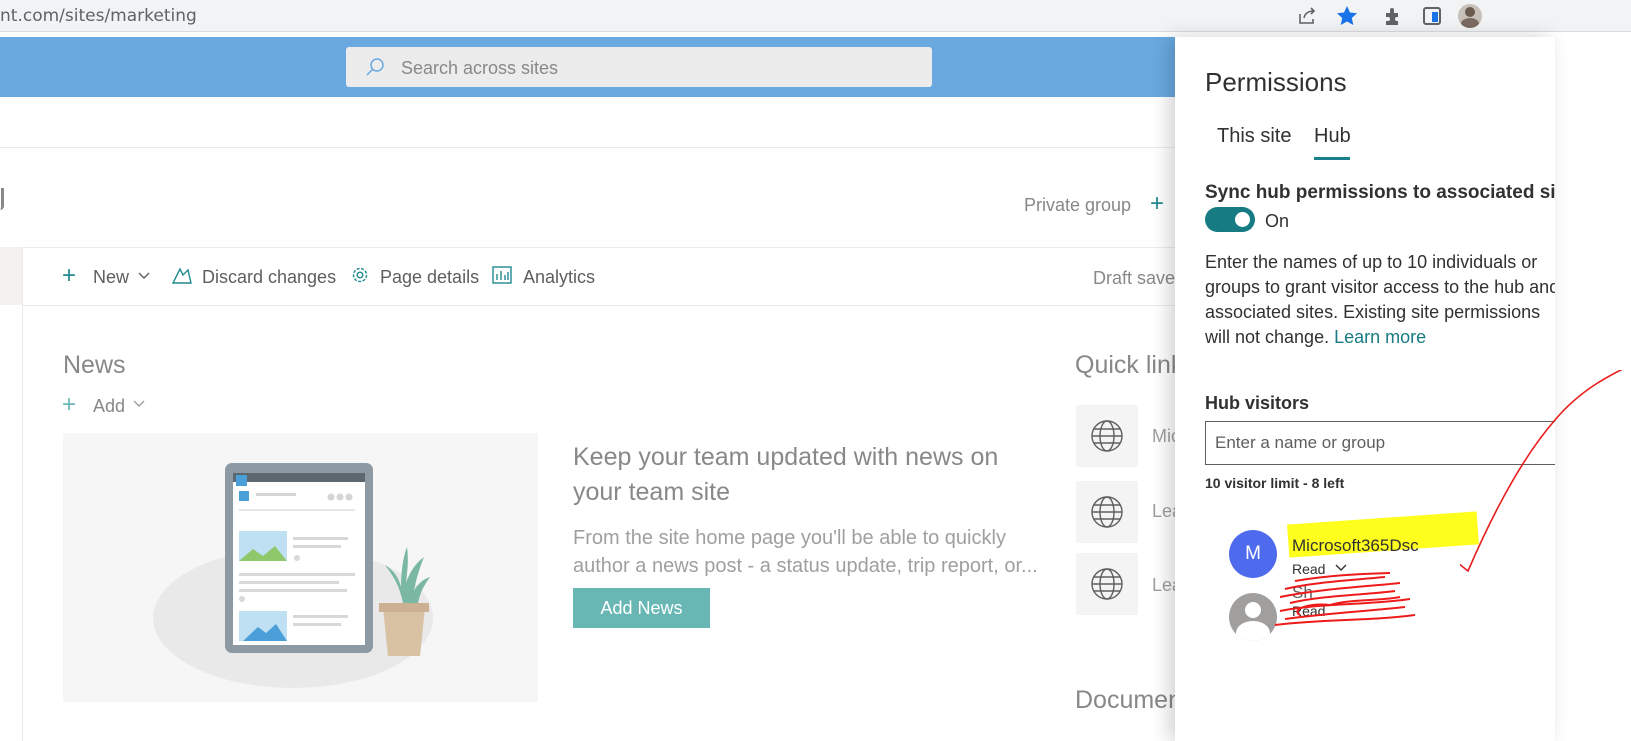 Image resolution: width=1631 pixels, height=741 pixels. I want to click on left-rail-border, so click(22, 494).